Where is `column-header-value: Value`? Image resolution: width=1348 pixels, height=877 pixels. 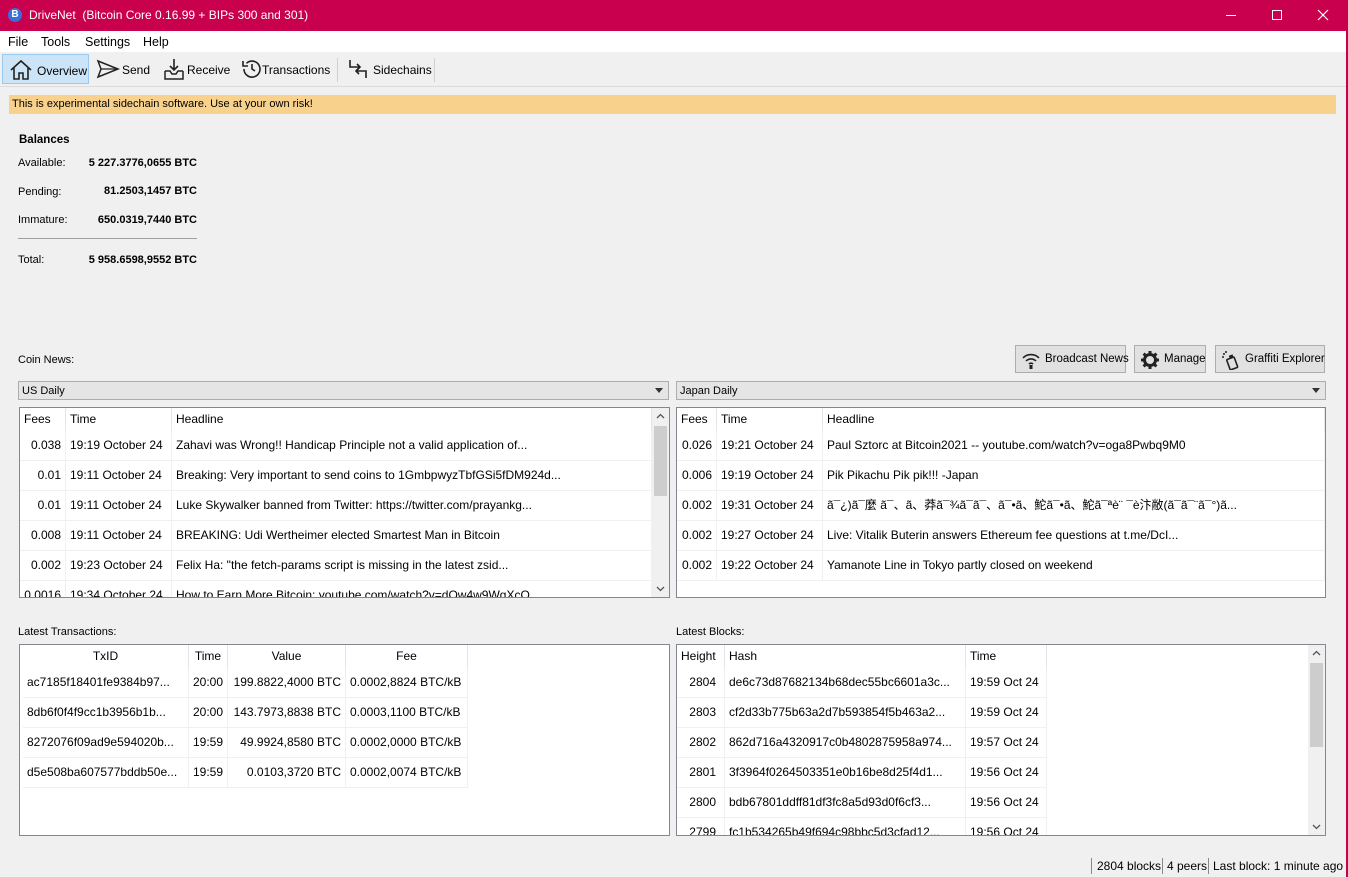
column-header-value: Value is located at coordinates (287, 656).